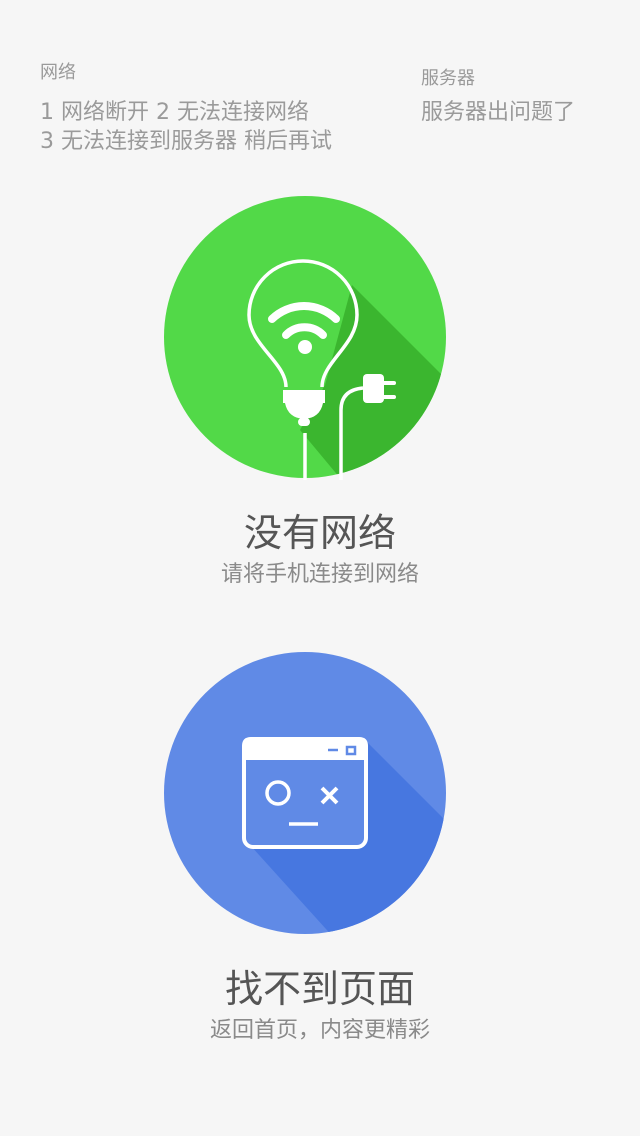  What do you see at coordinates (319, 574) in the screenshot?
I see `no-network-subtitle: 请将手机连接到网络` at bounding box center [319, 574].